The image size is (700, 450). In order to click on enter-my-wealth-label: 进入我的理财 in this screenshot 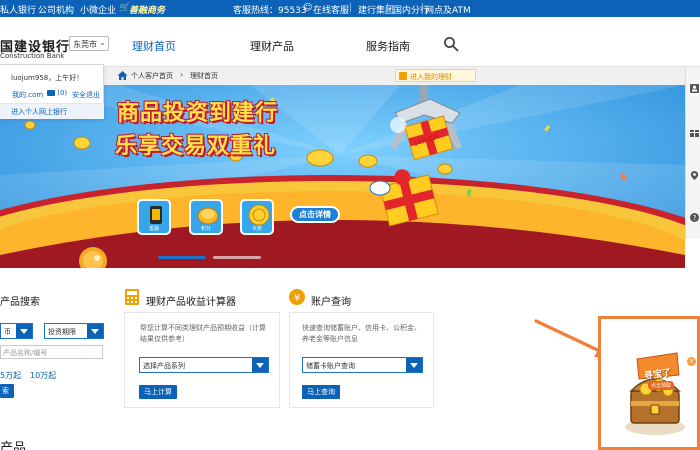, I will do `click(431, 77)`.